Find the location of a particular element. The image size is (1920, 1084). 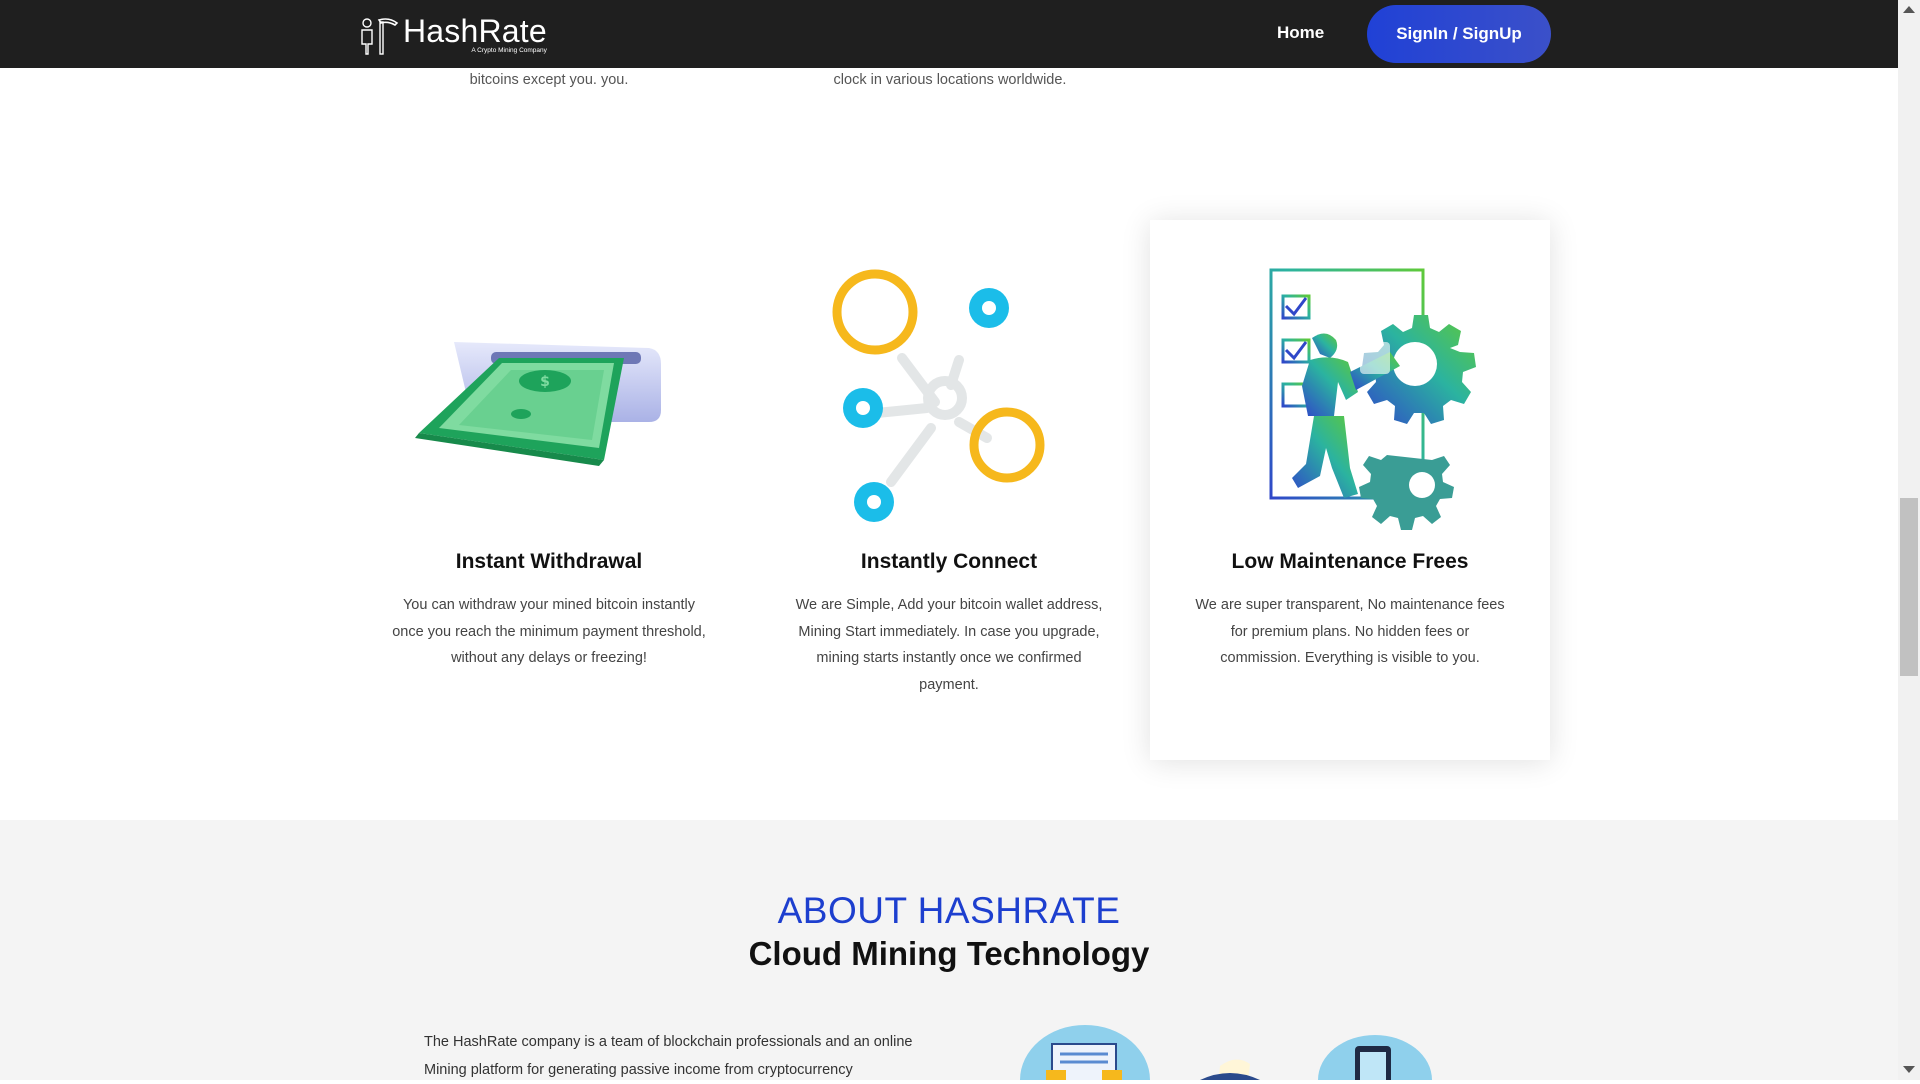

cash-withdrawal-icon: $ is located at coordinates (538, 404).